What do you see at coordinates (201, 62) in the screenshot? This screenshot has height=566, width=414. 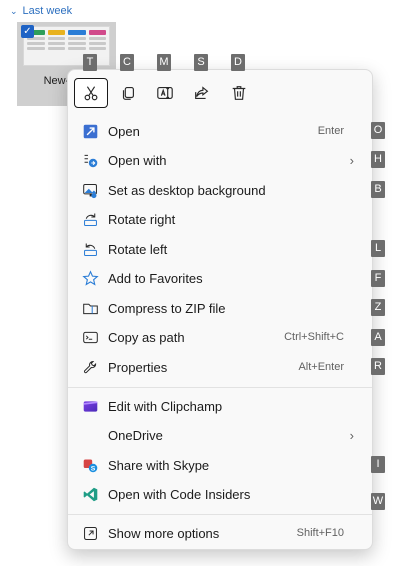 I see `access-key-share: S` at bounding box center [201, 62].